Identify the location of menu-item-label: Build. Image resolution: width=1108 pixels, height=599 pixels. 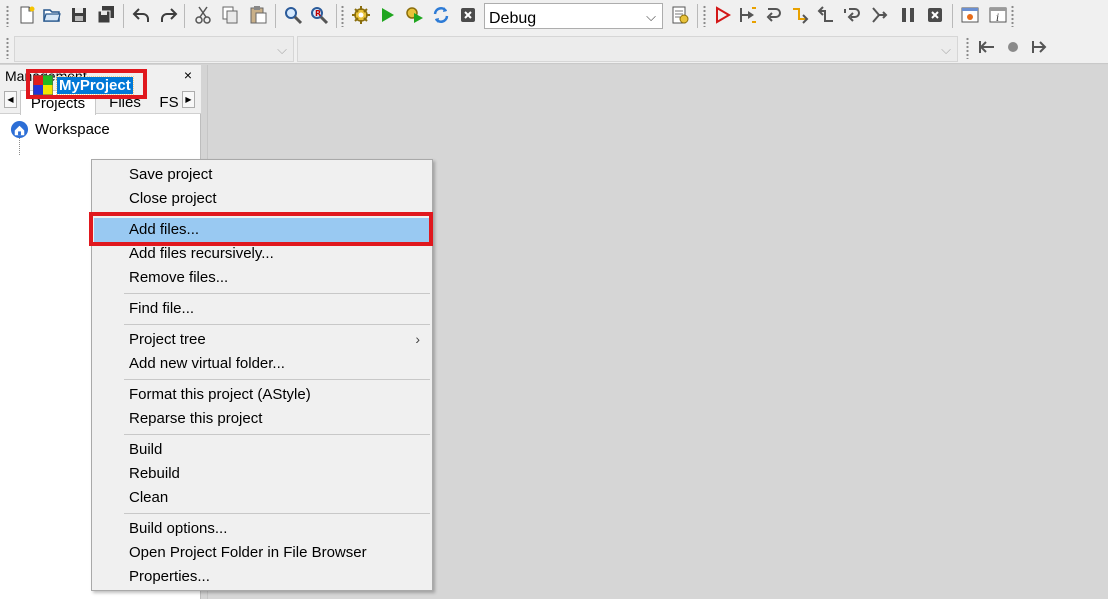
(146, 449).